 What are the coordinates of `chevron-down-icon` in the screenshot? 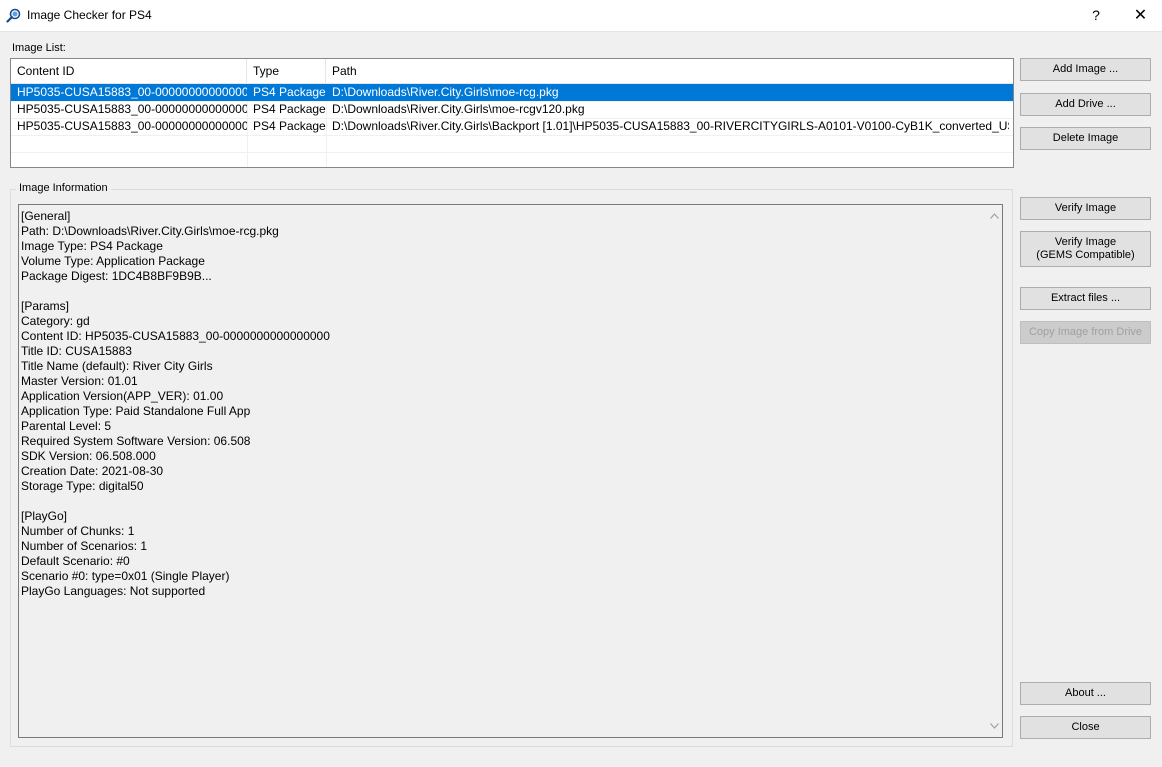 It's located at (994, 726).